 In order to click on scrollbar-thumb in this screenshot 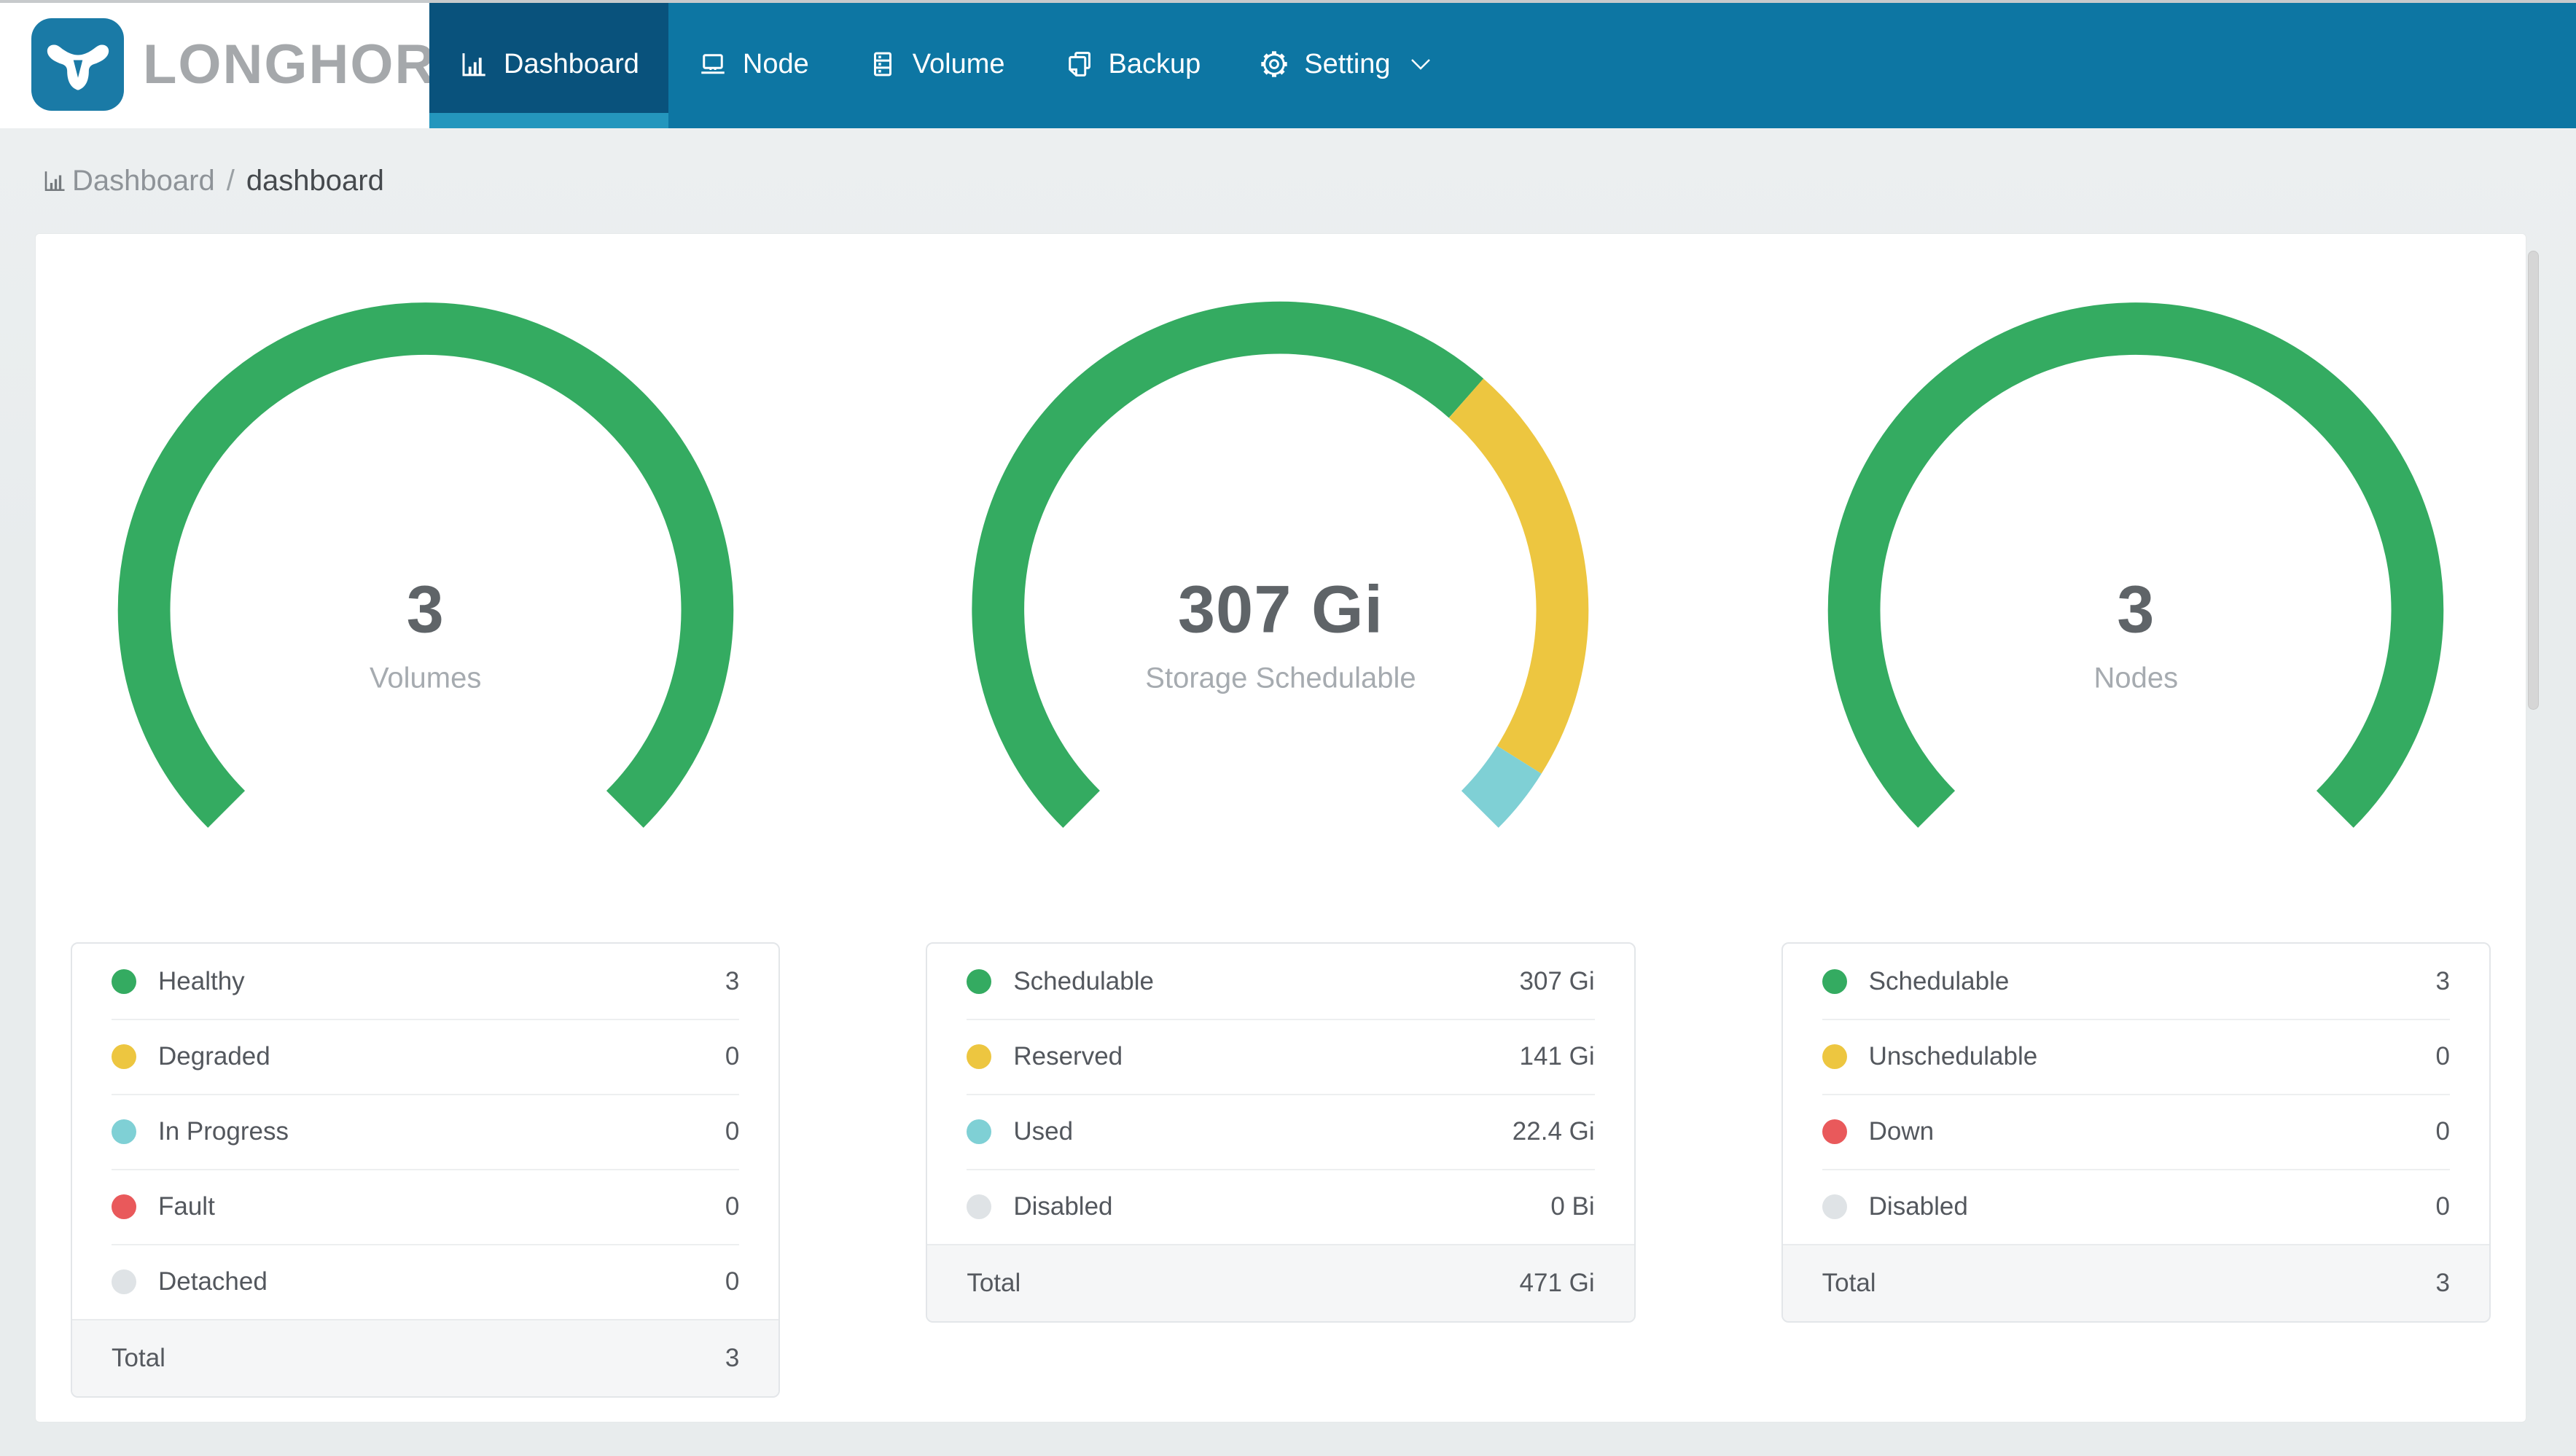, I will do `click(2533, 480)`.